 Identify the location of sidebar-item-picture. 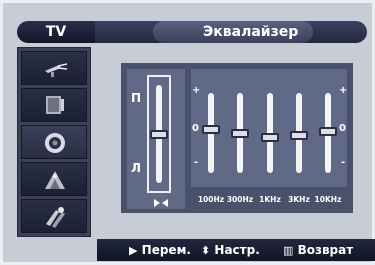
(54, 68).